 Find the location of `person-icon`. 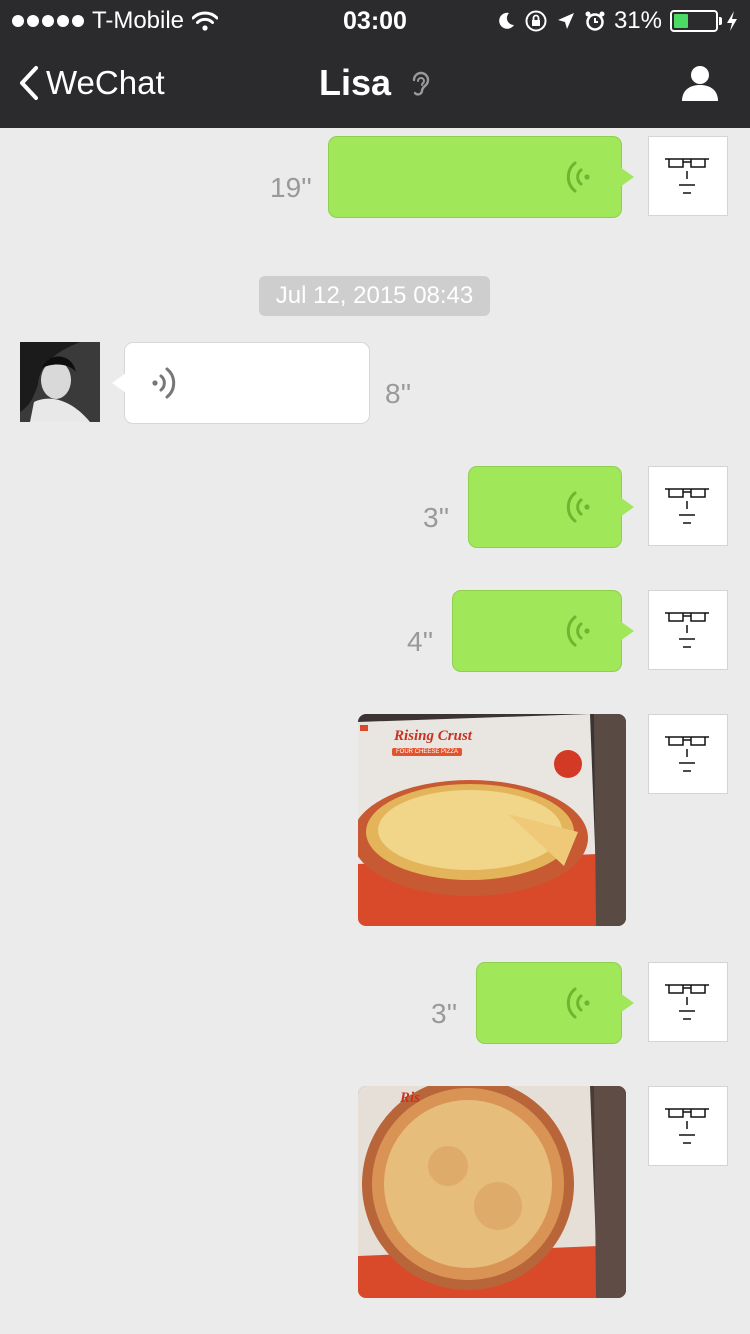

person-icon is located at coordinates (700, 83).